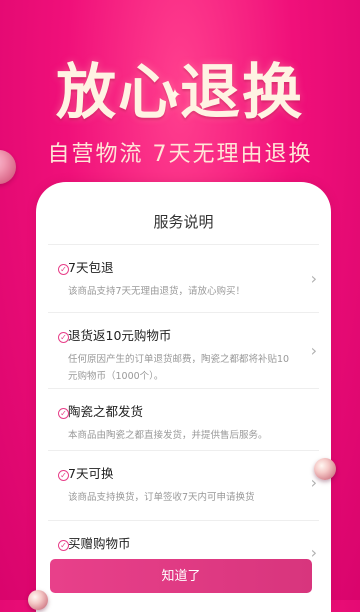 Image resolution: width=360 pixels, height=612 pixels. Describe the element at coordinates (183, 213) in the screenshot. I see `card-title: 服务说明` at that location.